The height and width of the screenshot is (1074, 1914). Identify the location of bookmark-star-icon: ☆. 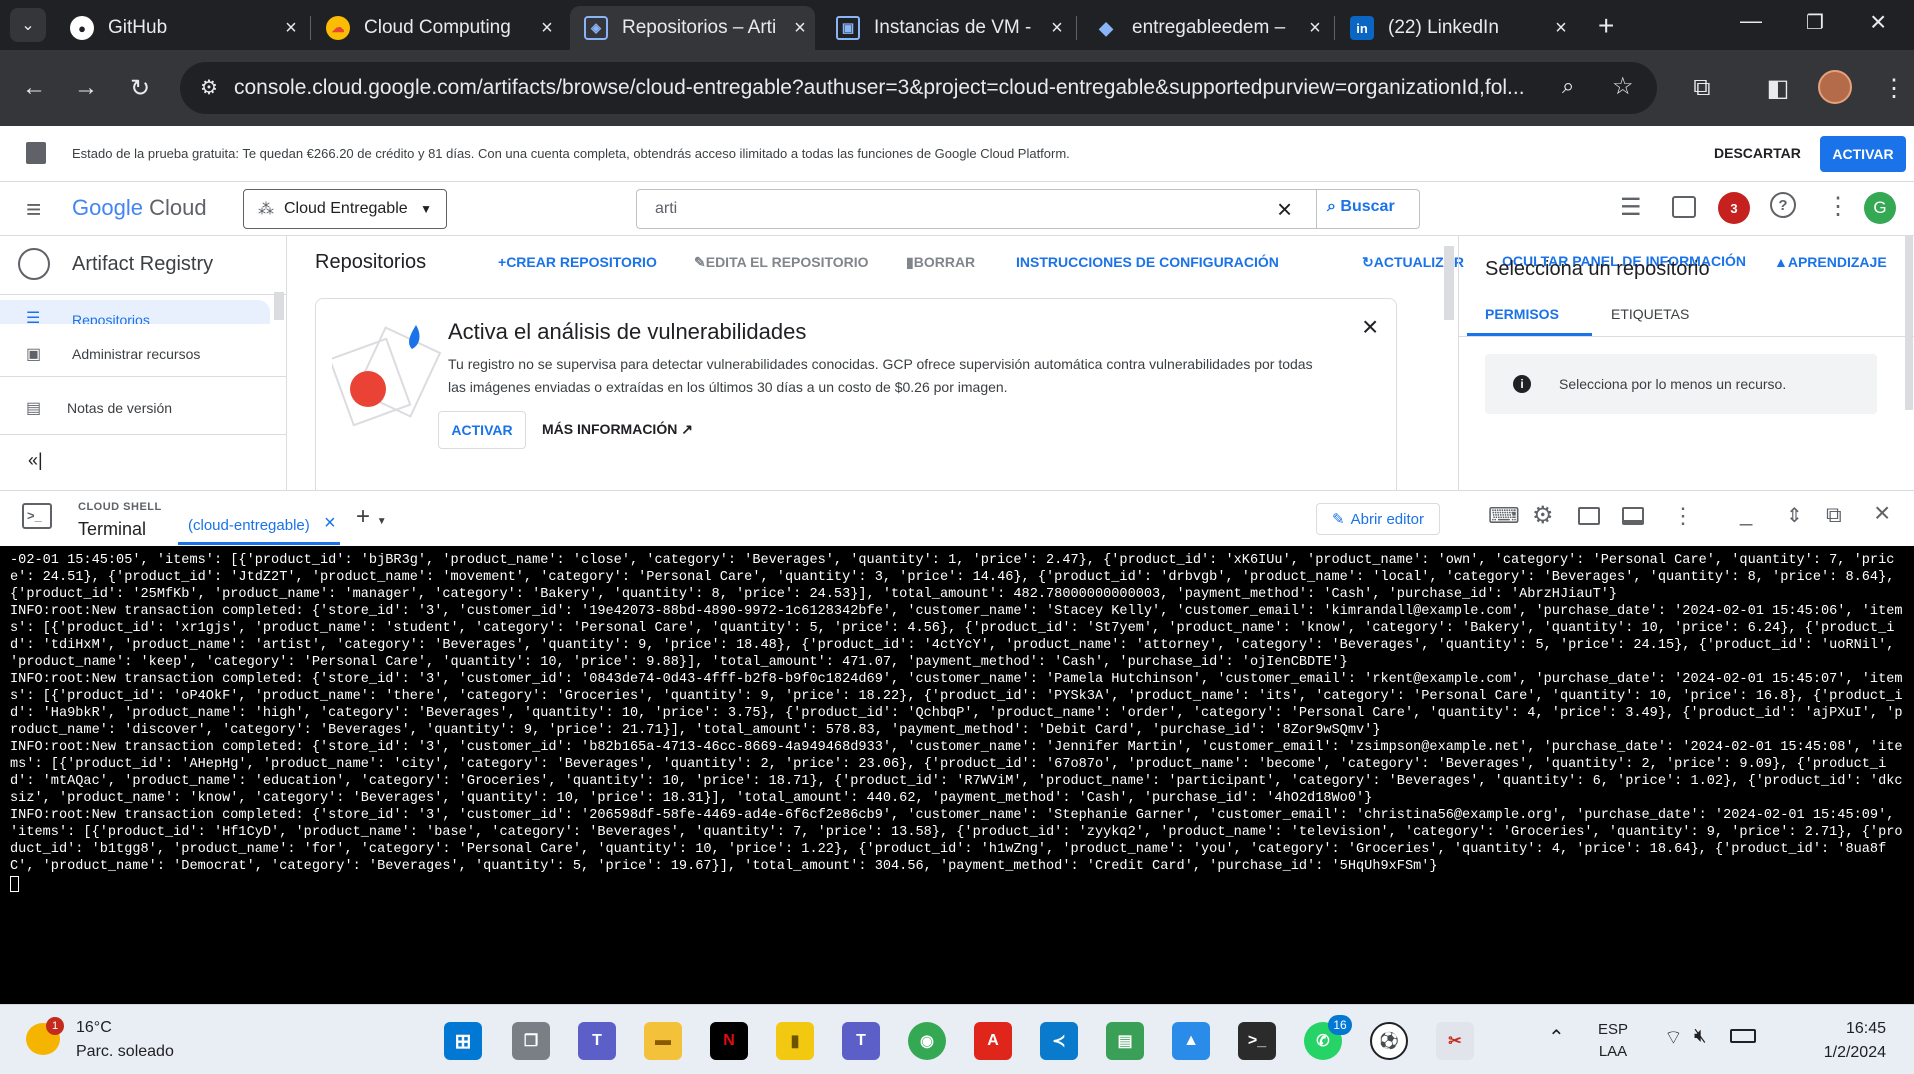
(1623, 86).